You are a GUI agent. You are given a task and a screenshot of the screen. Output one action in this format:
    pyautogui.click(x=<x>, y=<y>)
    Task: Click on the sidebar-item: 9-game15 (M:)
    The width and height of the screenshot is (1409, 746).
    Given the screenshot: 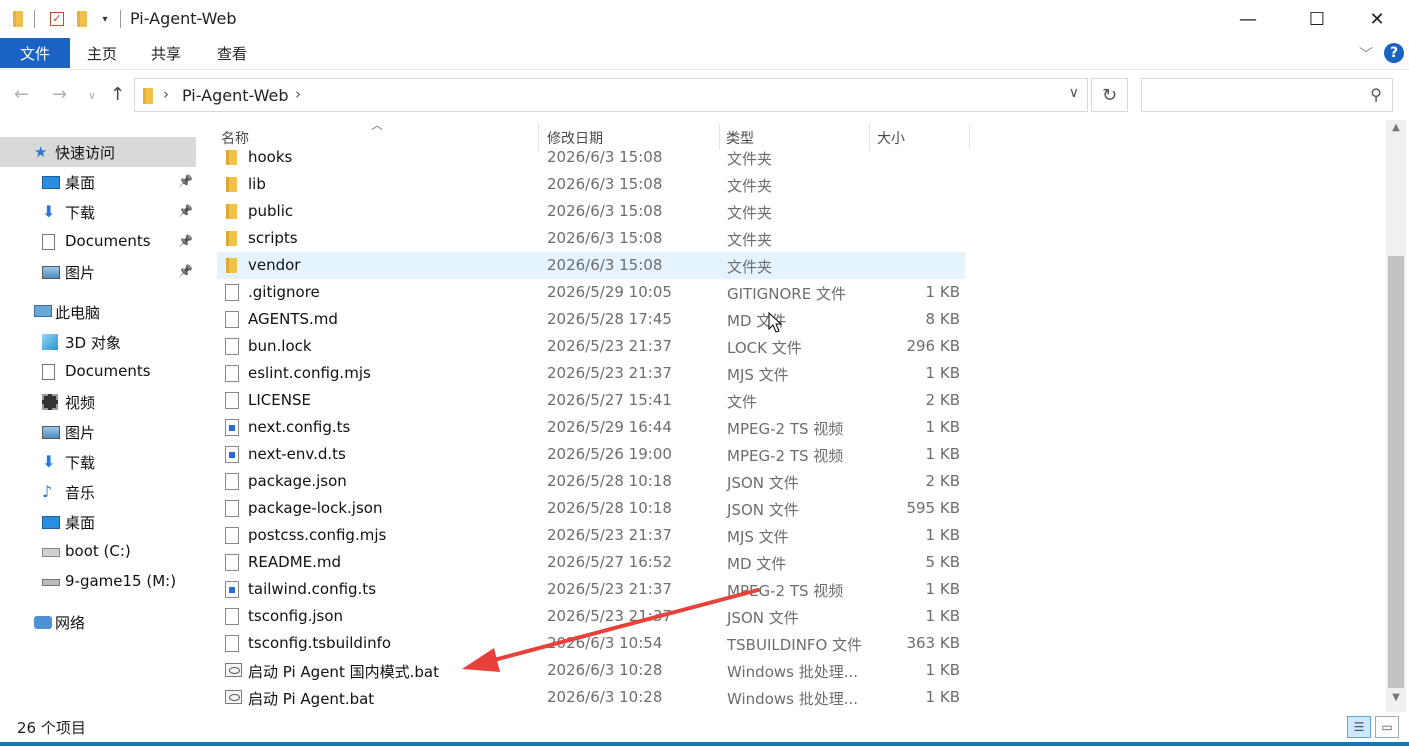 What is the action you would take?
    pyautogui.click(x=98, y=582)
    